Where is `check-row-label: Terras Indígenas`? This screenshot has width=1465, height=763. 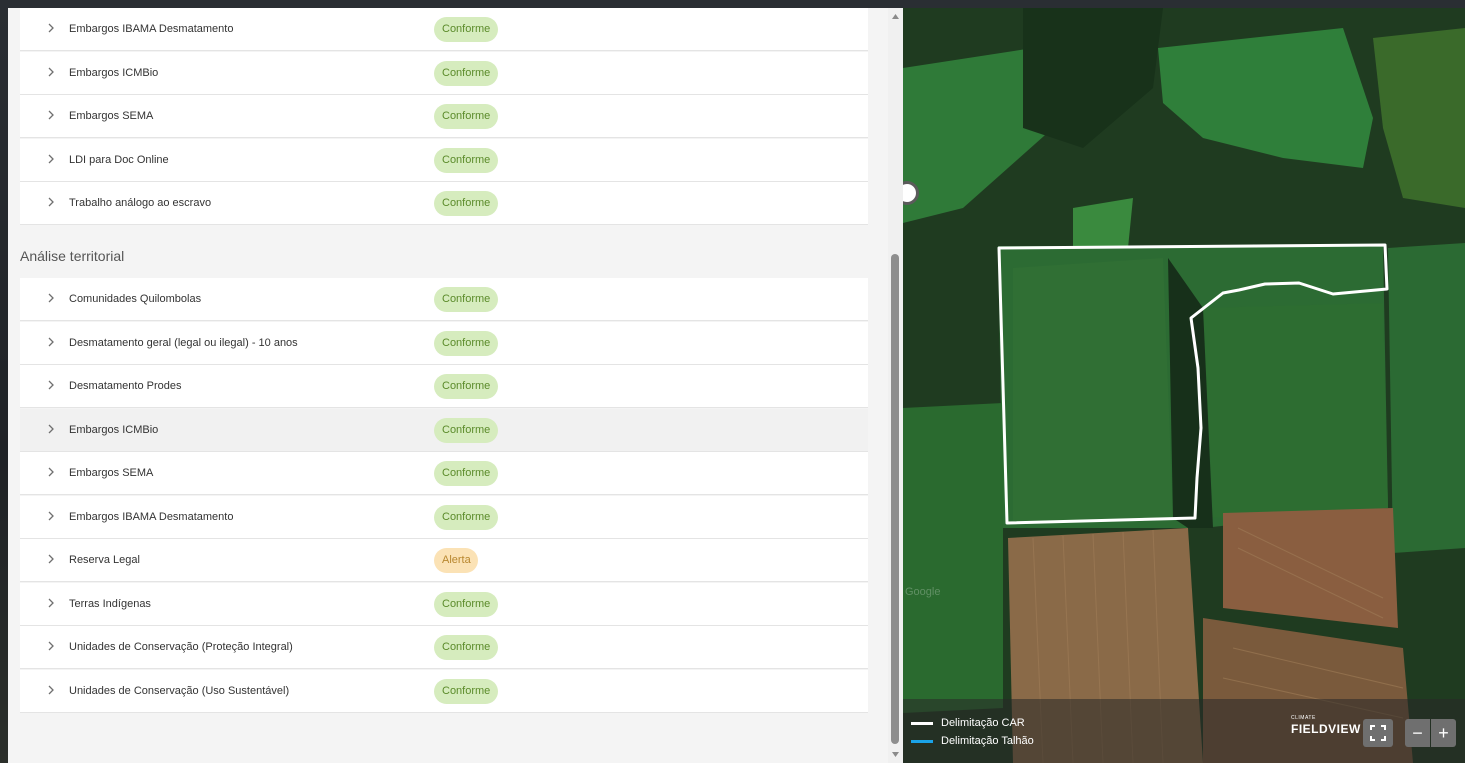
check-row-label: Terras Indígenas is located at coordinates (110, 603).